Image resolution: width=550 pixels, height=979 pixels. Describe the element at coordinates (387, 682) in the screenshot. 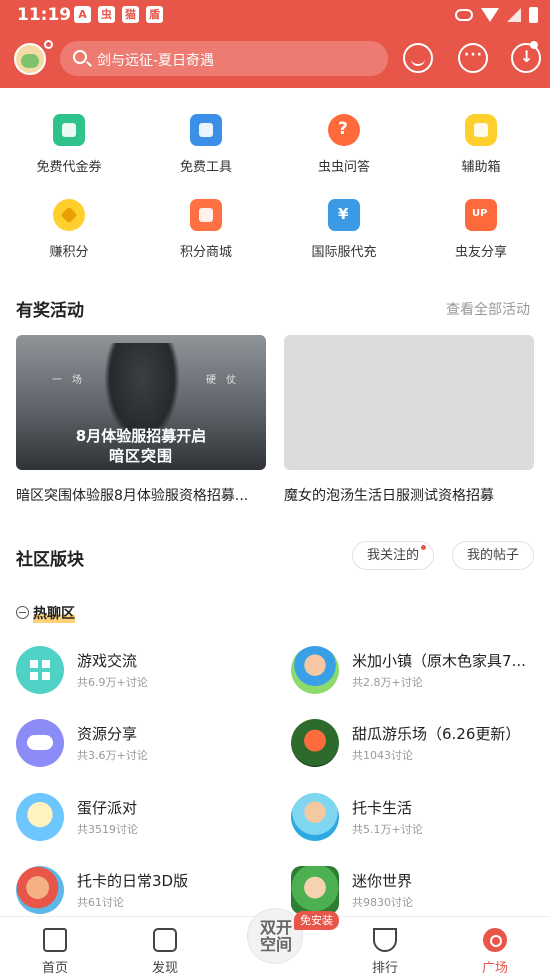

I see `forum-count: 共2.8万+讨论` at that location.